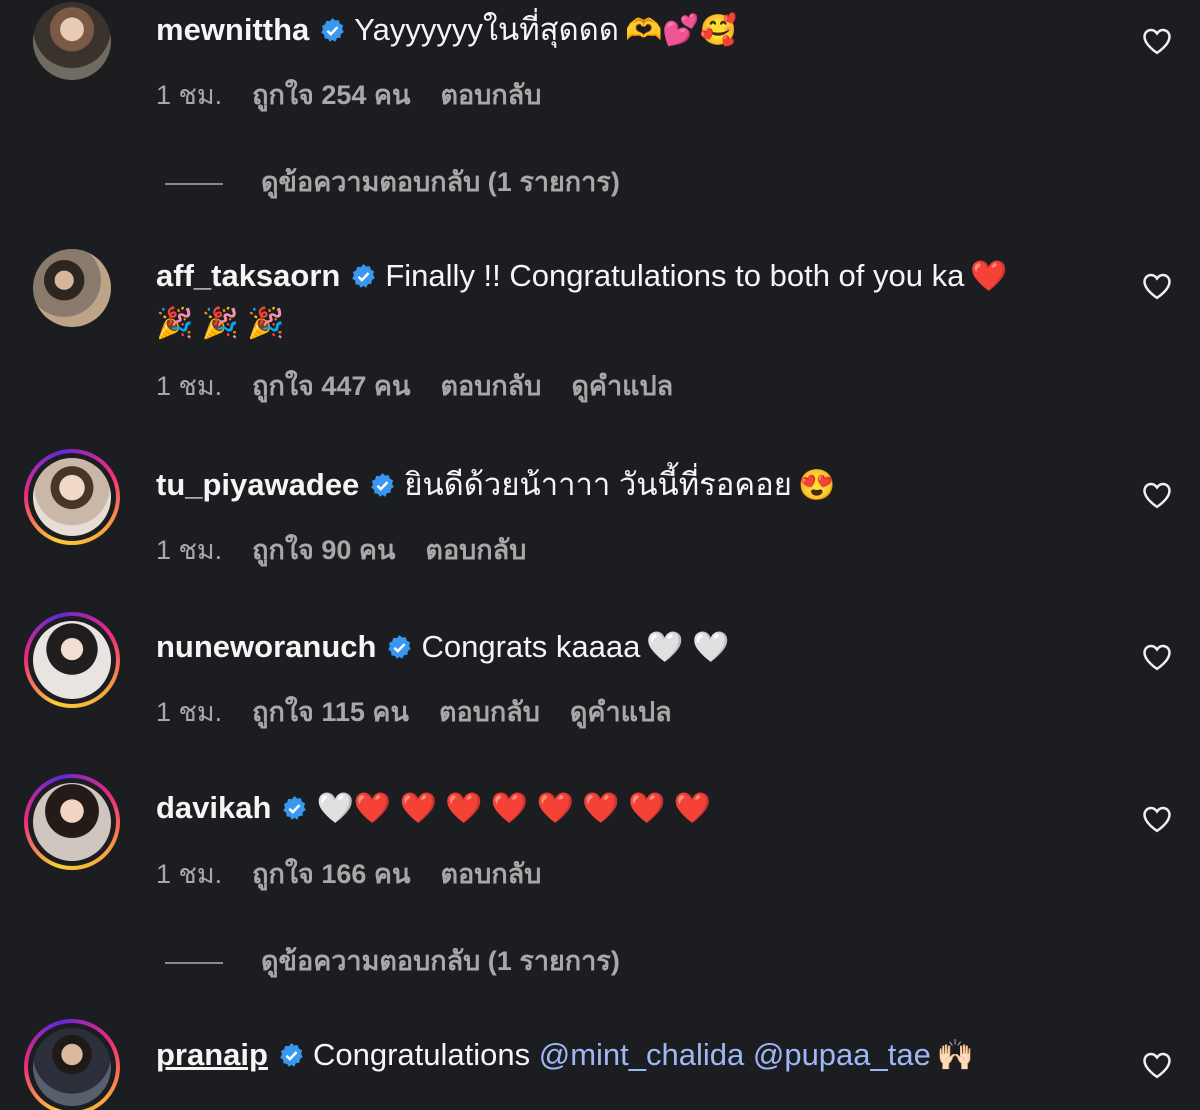 This screenshot has width=1200, height=1110. I want to click on comment-emojis-line2: 🎉 🎉 🎉, so click(220, 323).